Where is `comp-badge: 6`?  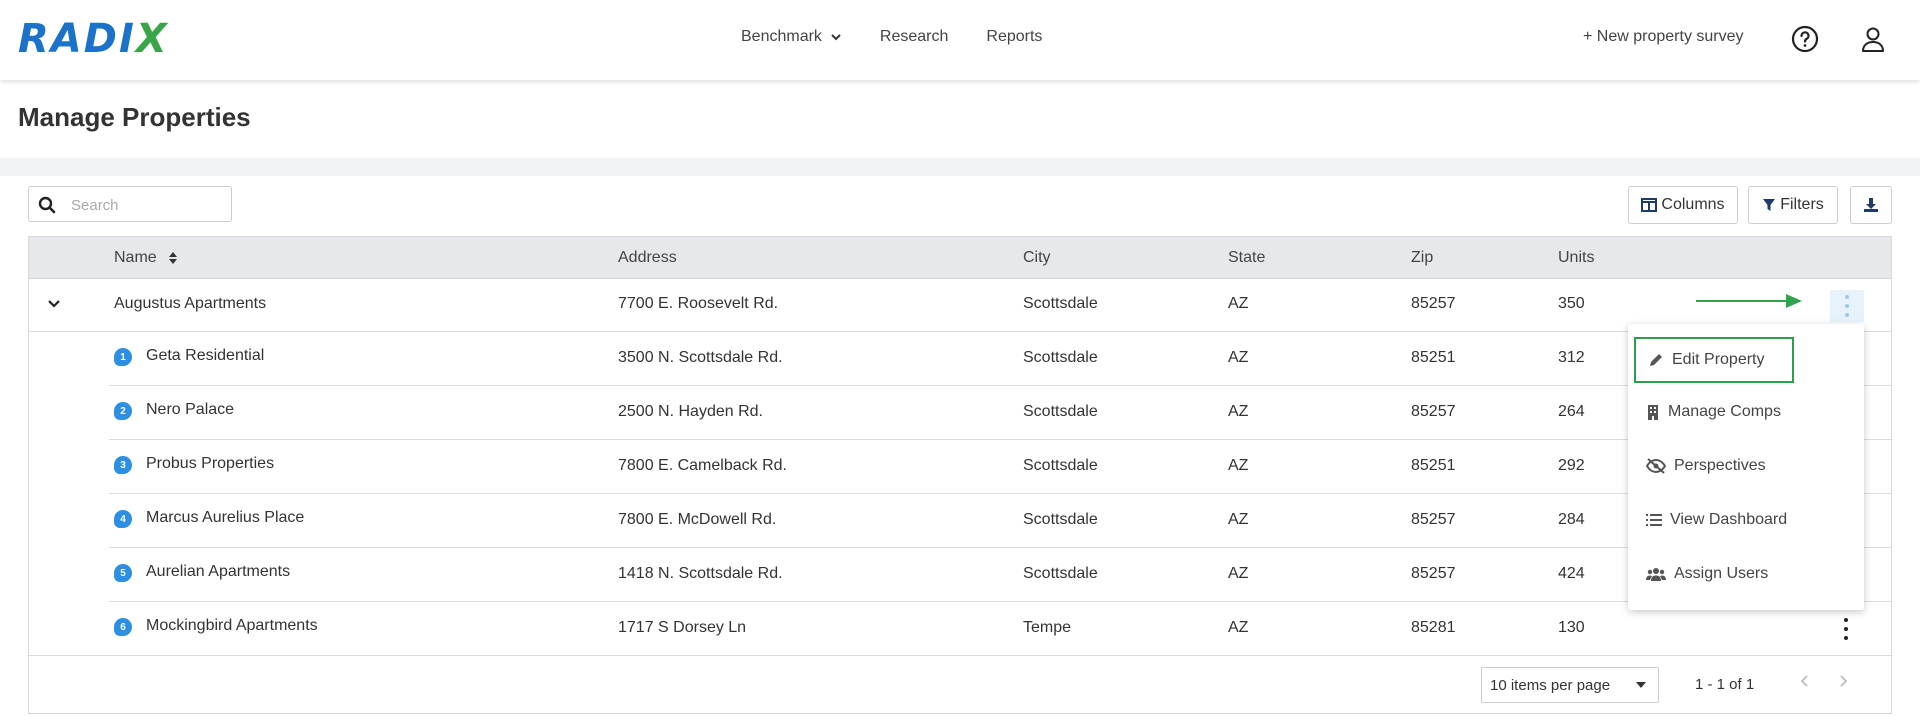
comp-badge: 6 is located at coordinates (123, 627).